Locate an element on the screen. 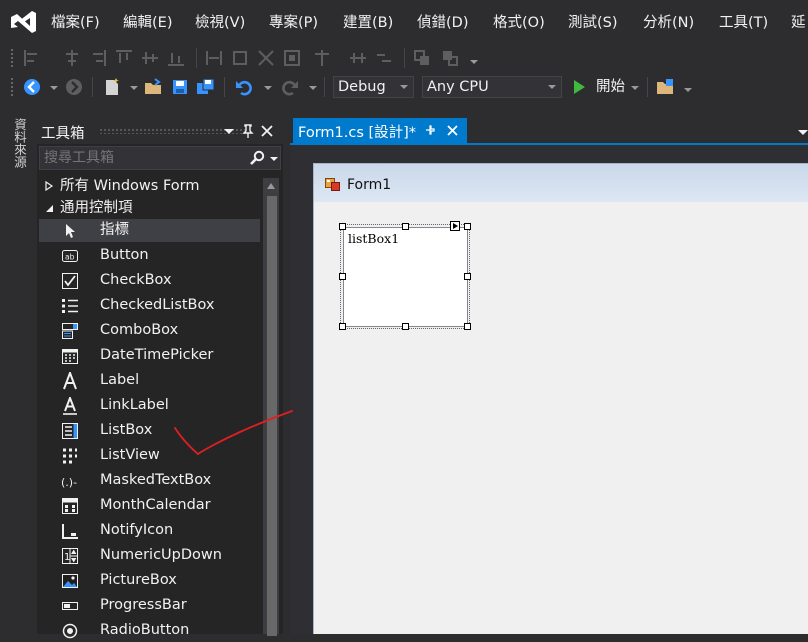 The image size is (808, 642). toolbox-item-datetimepicker: DateTimePicker is located at coordinates (149, 355).